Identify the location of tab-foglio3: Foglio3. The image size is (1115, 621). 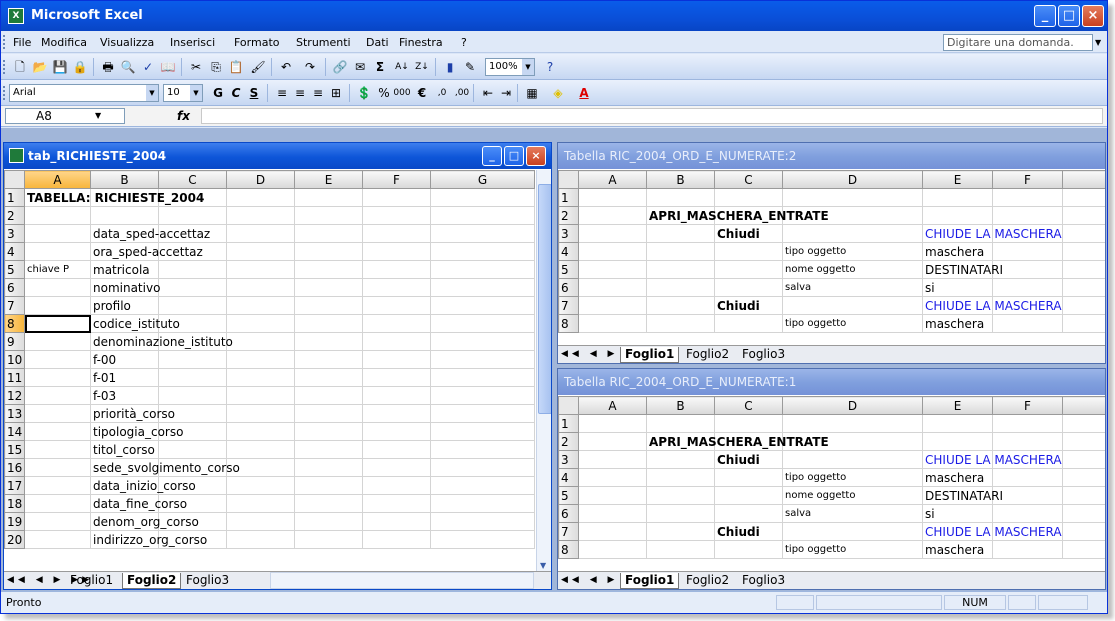
(763, 581).